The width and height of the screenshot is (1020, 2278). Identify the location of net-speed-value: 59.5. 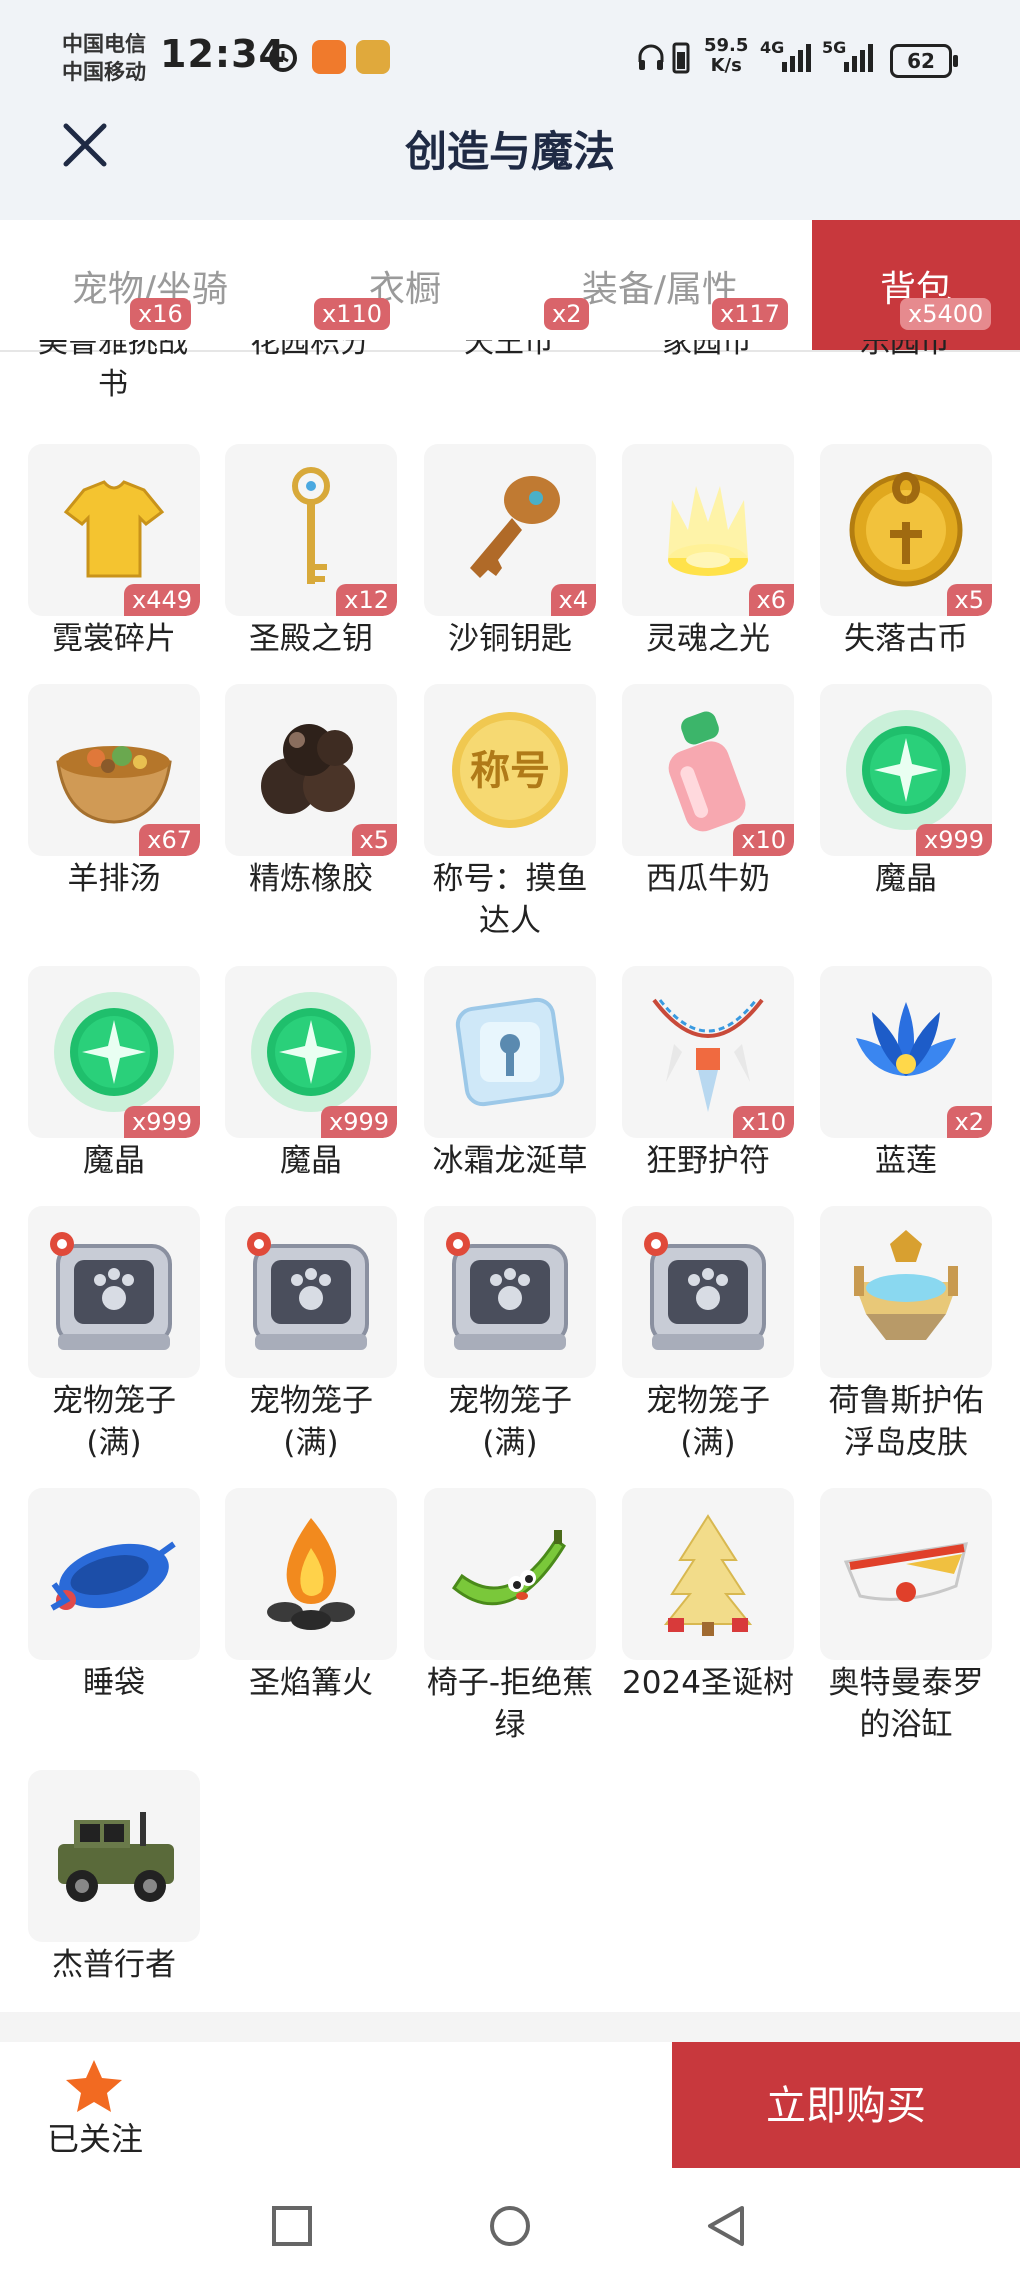
(726, 45).